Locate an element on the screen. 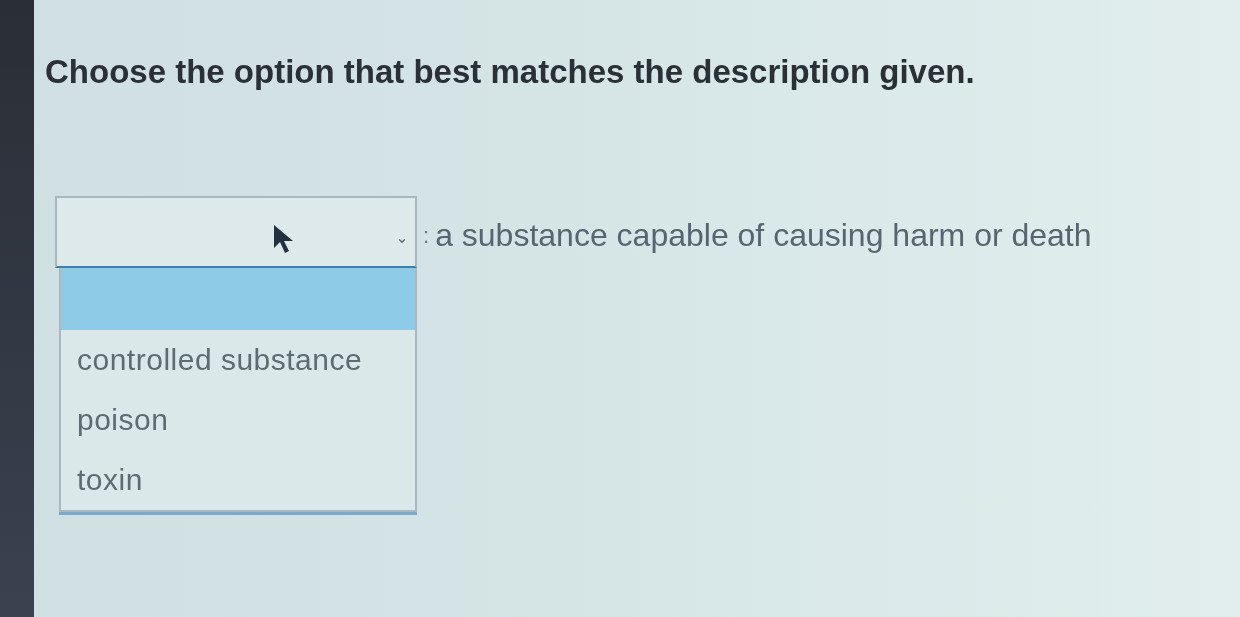  description-text: a substance capable of causing harm or death is located at coordinates (763, 235).